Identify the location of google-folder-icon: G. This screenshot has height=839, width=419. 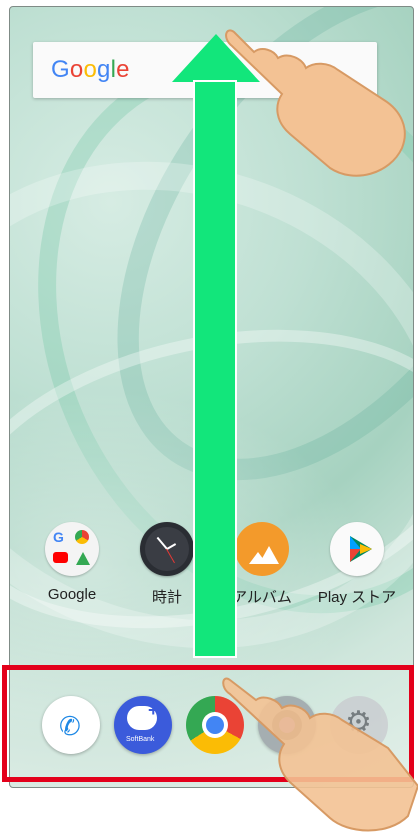
(72, 549).